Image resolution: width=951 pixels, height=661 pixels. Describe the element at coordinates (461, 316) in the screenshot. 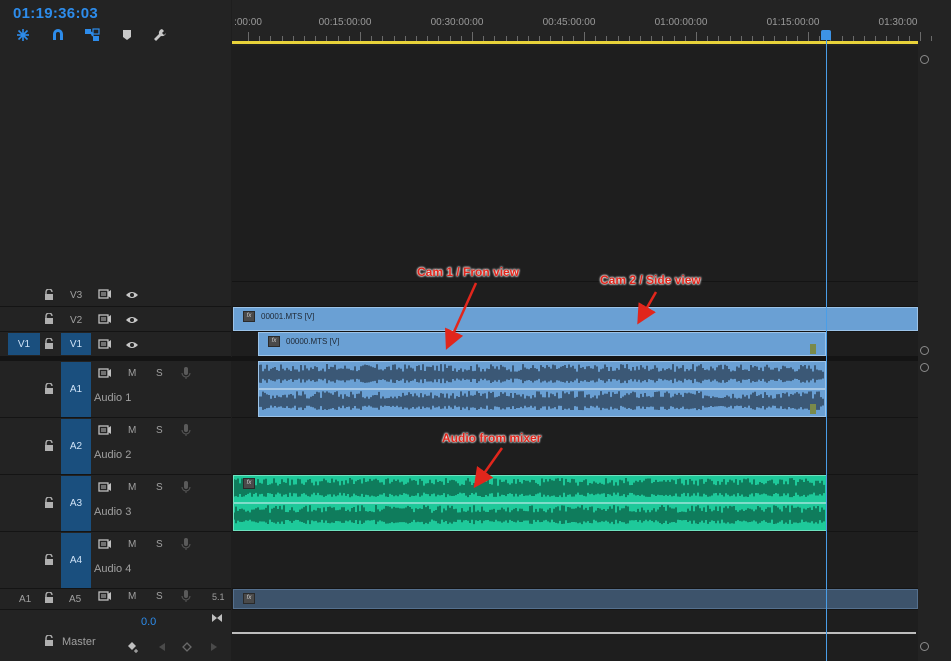

I see `annotation-arrow-cam1` at that location.